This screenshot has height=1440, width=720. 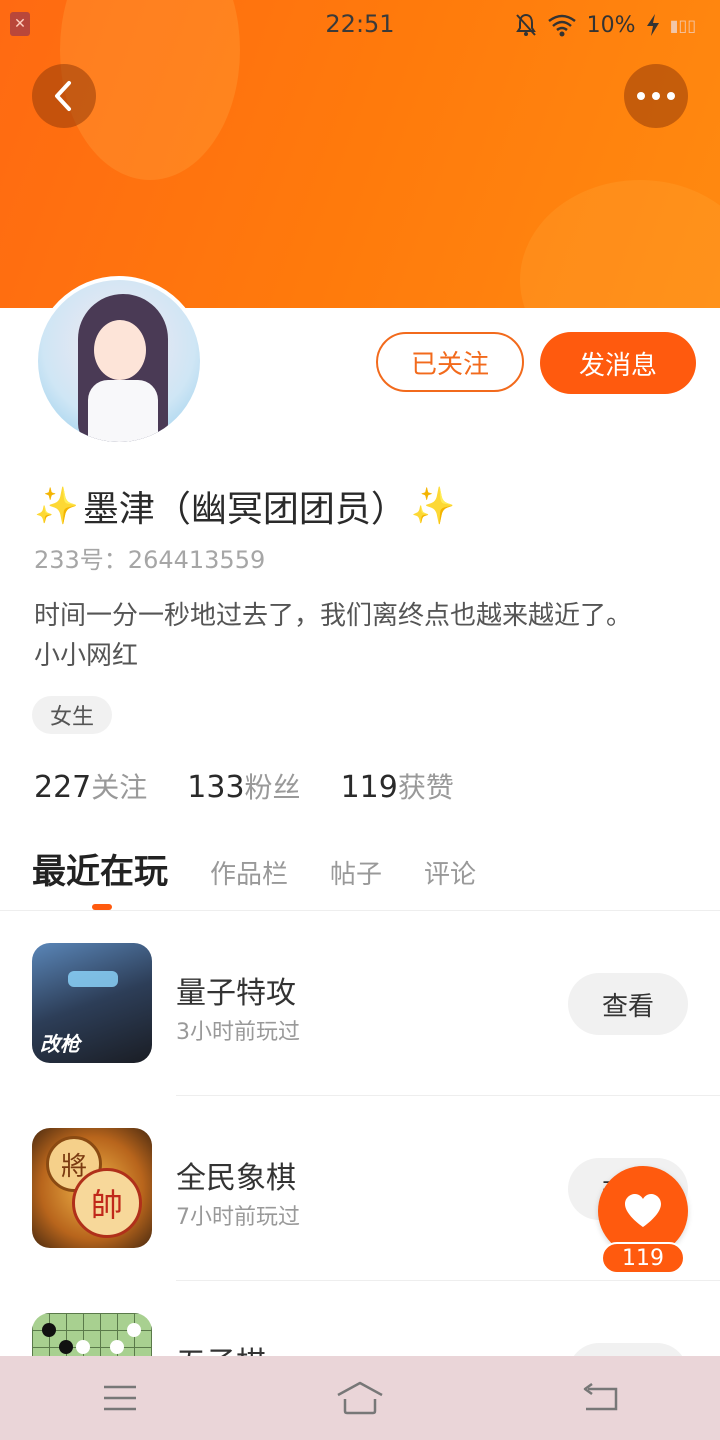 I want to click on more-options-button, so click(x=656, y=96).